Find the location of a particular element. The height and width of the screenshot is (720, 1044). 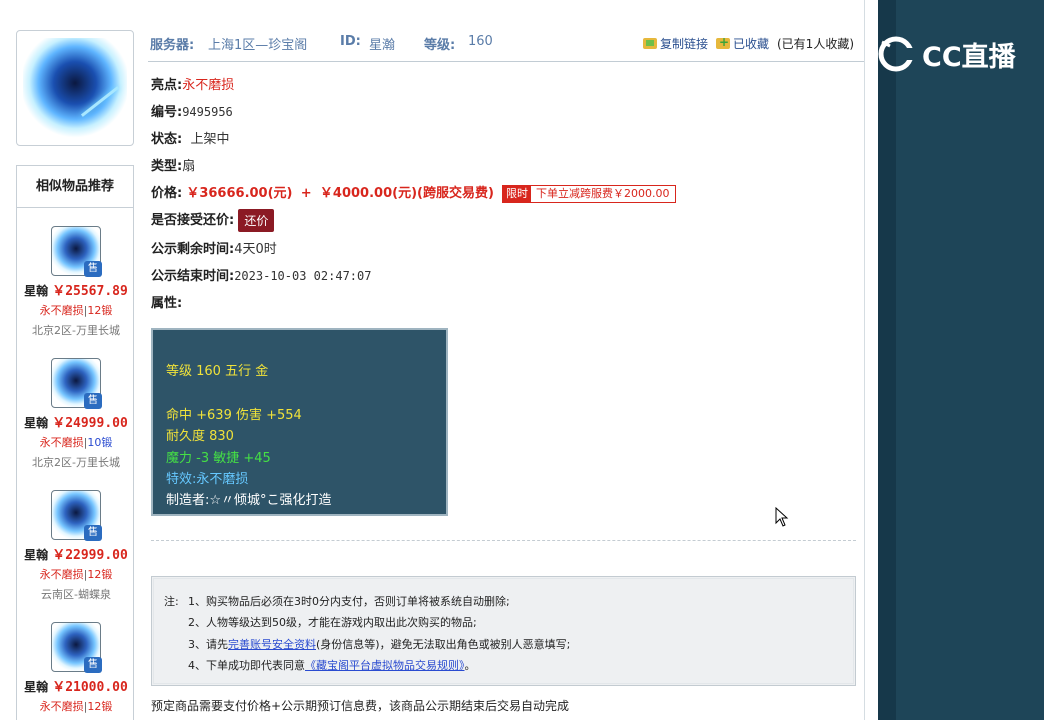

item-server: 云南区-蝴蝶泉 is located at coordinates (76, 594).